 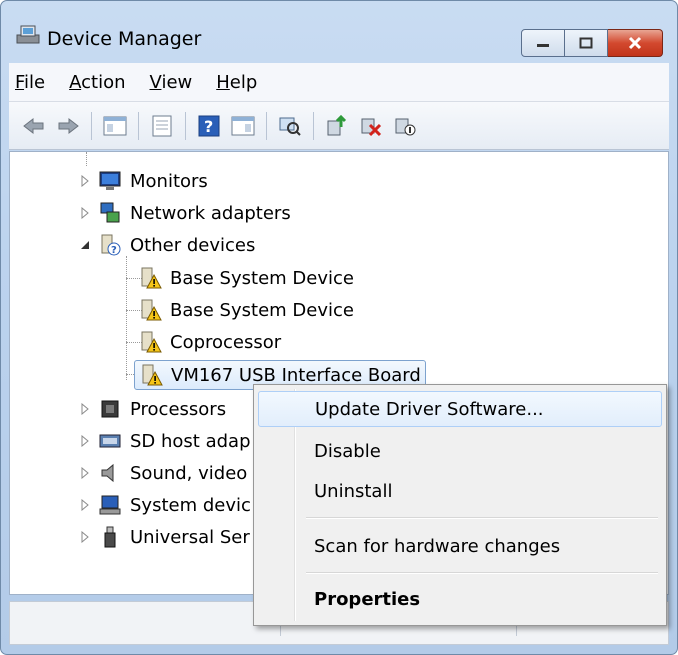 I want to click on uninstall-button, so click(x=371, y=126).